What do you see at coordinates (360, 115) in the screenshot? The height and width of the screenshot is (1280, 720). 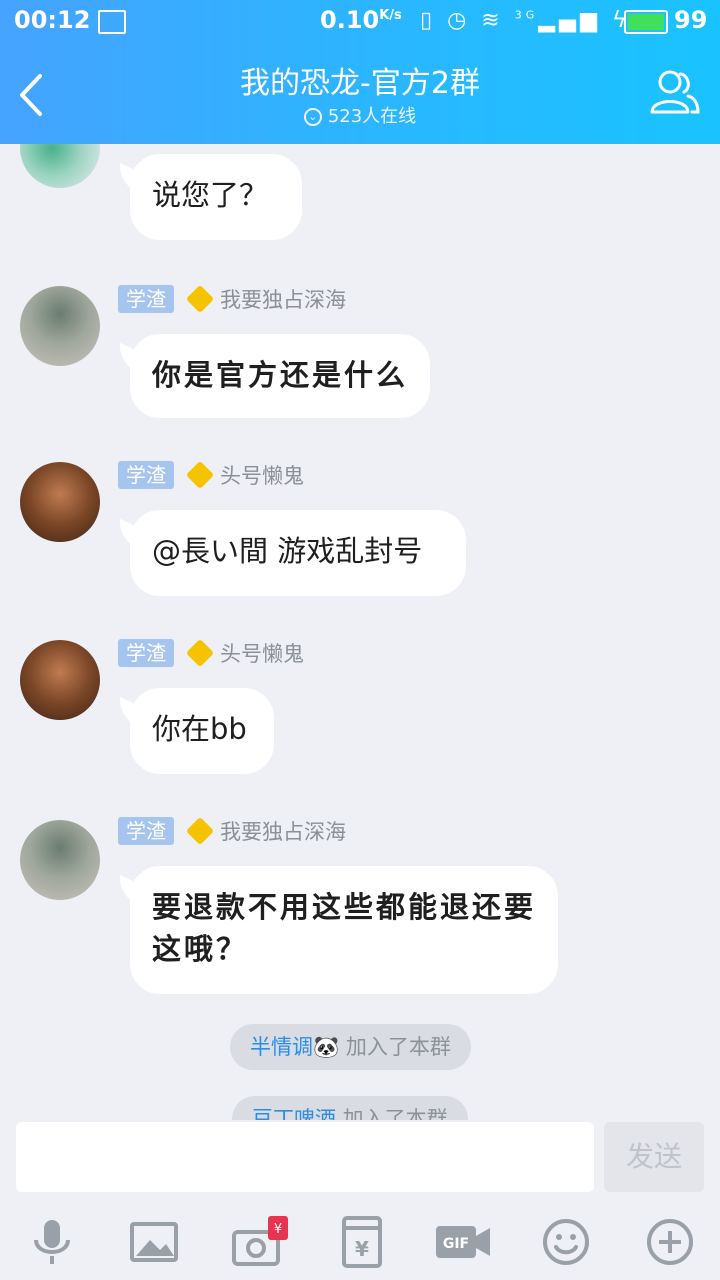 I see `online-count: ⌄ 523人在线` at bounding box center [360, 115].